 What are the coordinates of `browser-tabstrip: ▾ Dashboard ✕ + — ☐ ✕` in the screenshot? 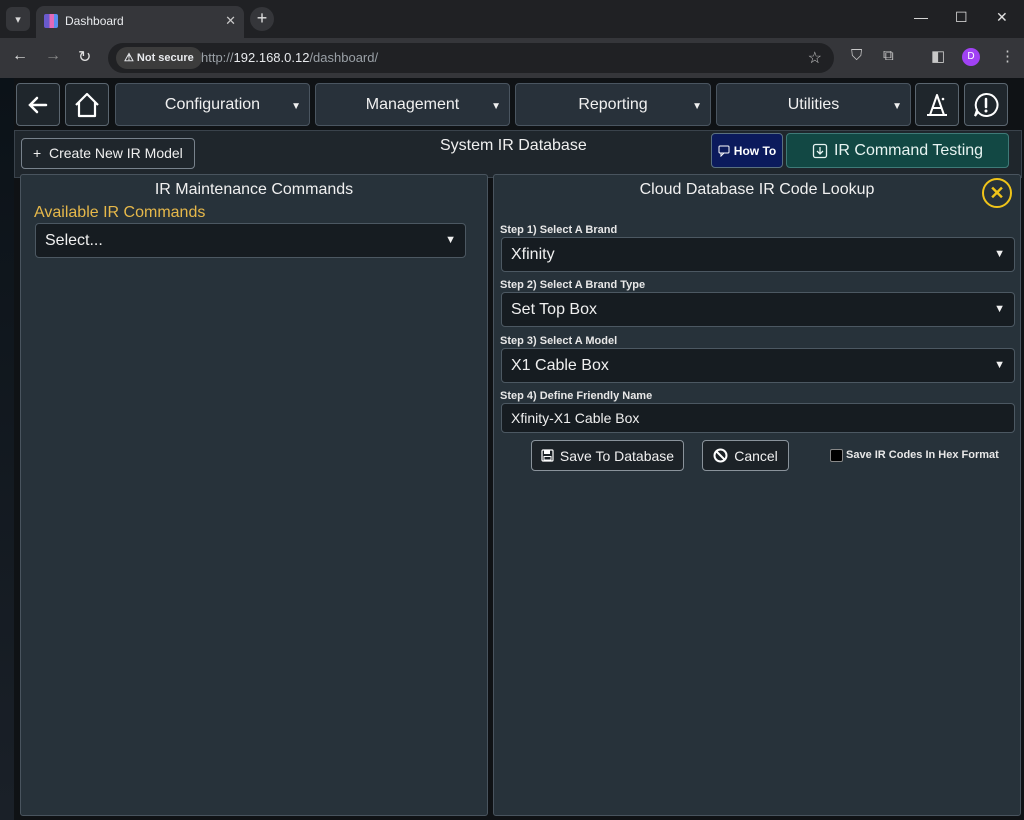 It's located at (512, 19).